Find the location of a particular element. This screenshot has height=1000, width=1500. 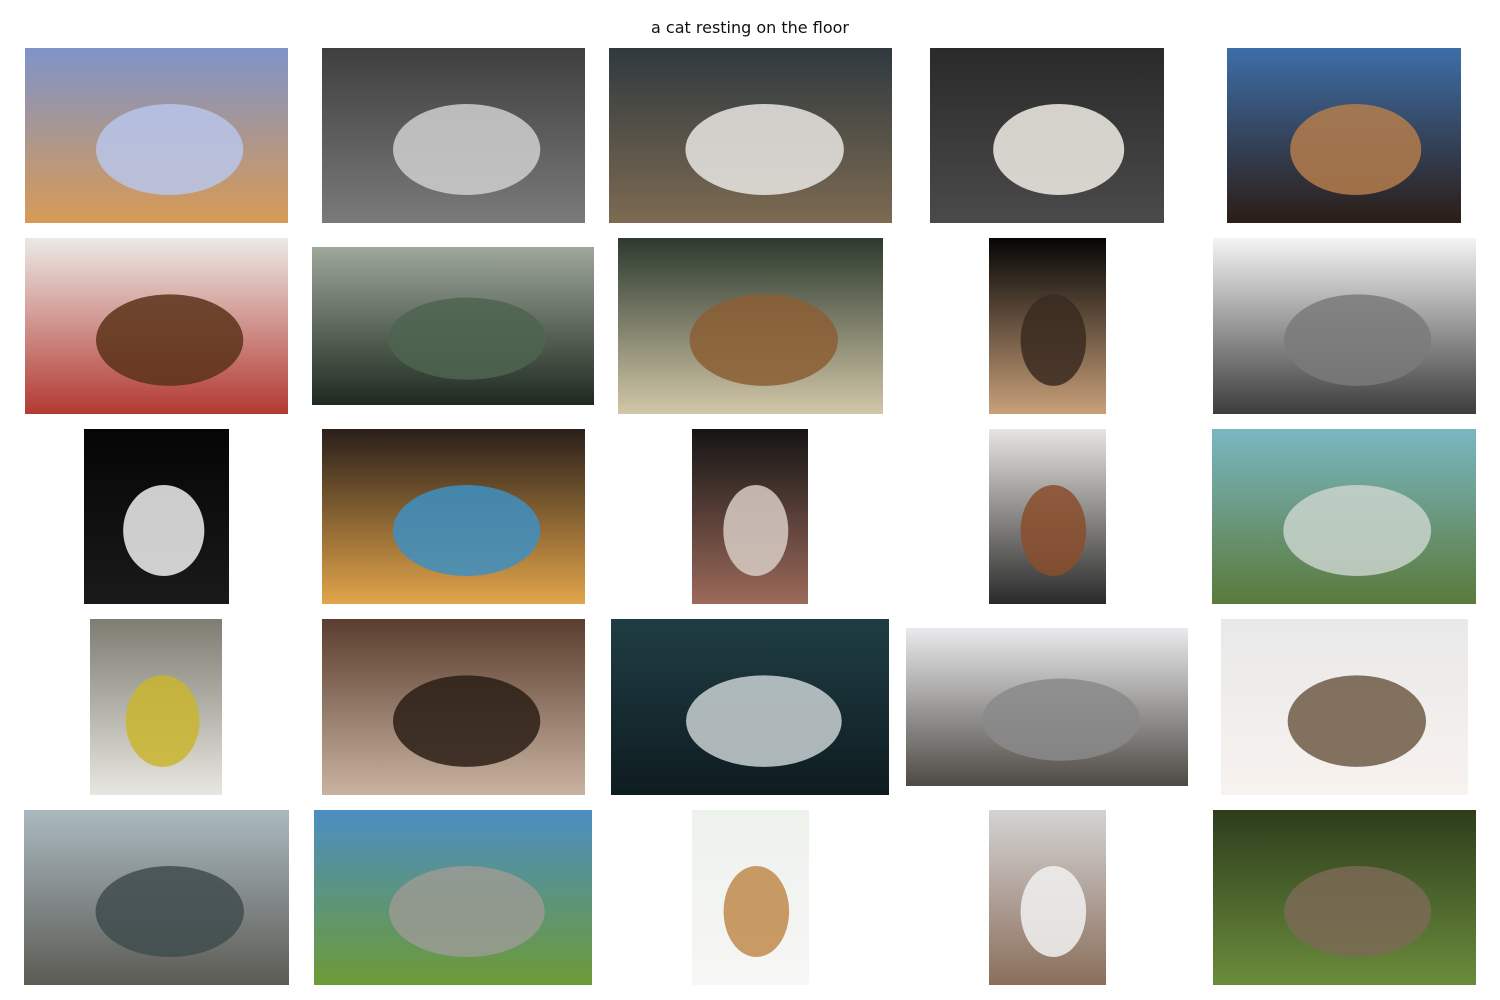

woman-holding-cat-bw-image is located at coordinates (453, 135).